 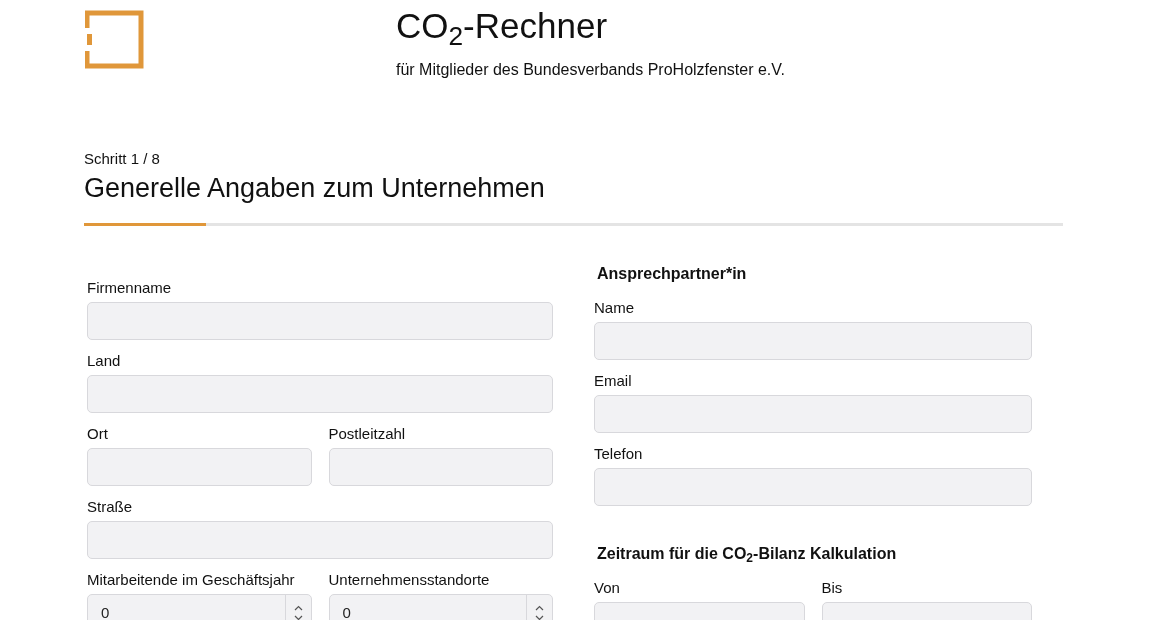 What do you see at coordinates (367, 434) in the screenshot?
I see `field-label: Postleitzahl` at bounding box center [367, 434].